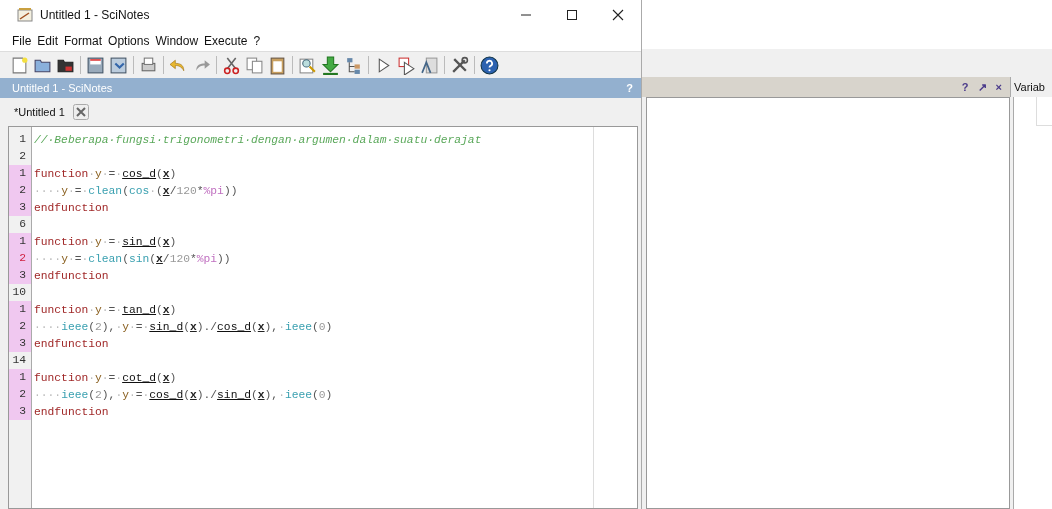 This screenshot has width=1052, height=509. What do you see at coordinates (965, 87) in the screenshot?
I see `dock-button: ?` at bounding box center [965, 87].